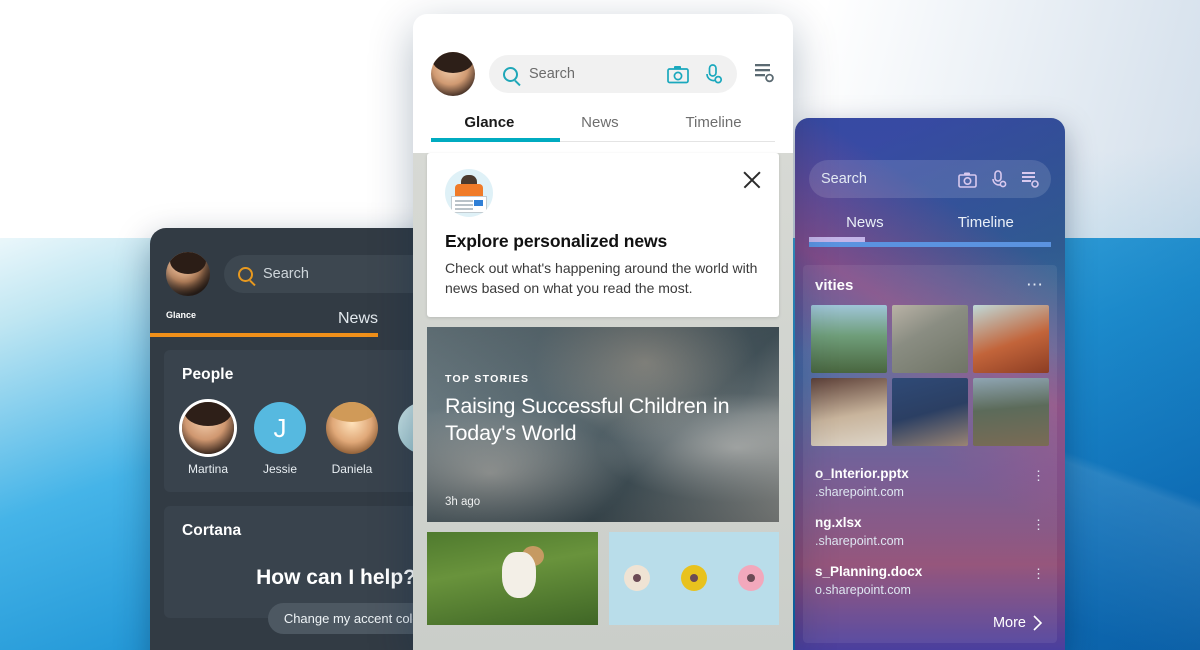 The height and width of the screenshot is (650, 1200). I want to click on left-tab-bar: Glance News, so click(299, 323).